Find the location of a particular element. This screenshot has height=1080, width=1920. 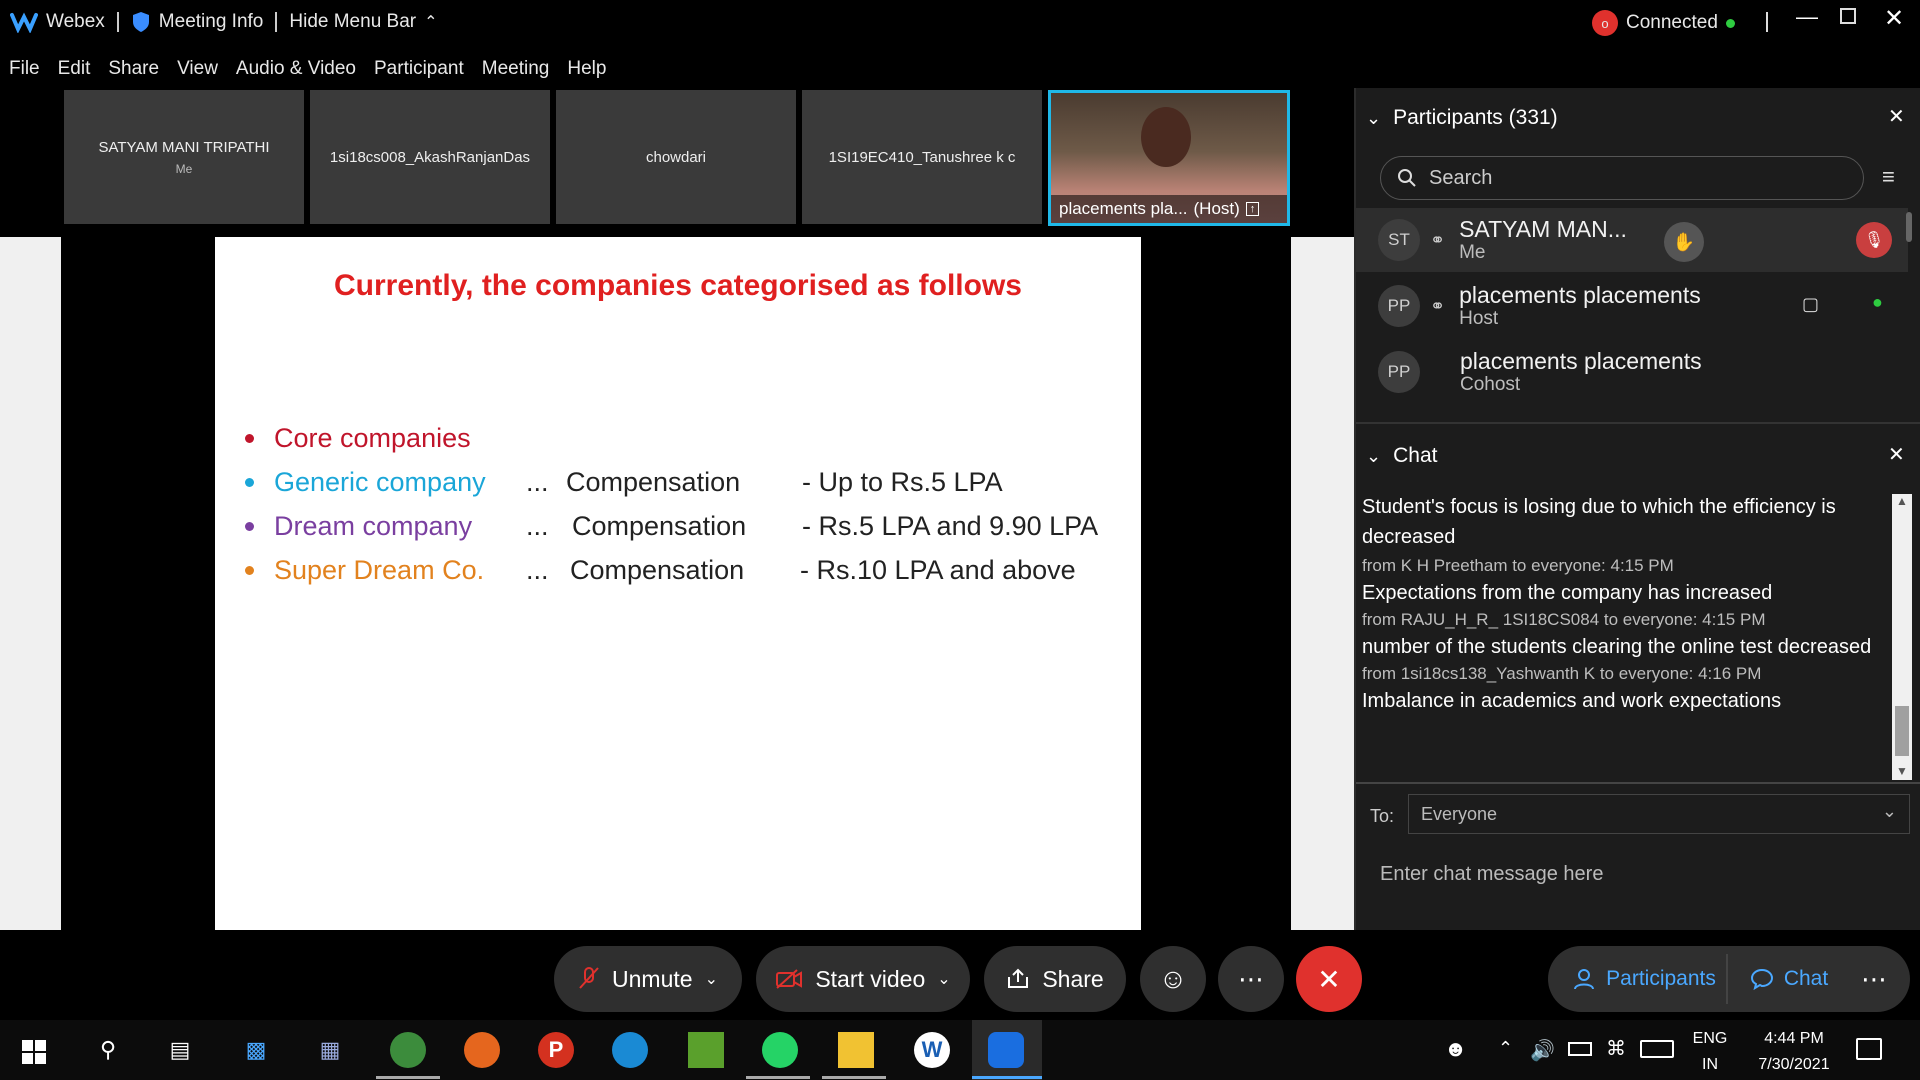

video-thumbnail: chowdari is located at coordinates (676, 157).